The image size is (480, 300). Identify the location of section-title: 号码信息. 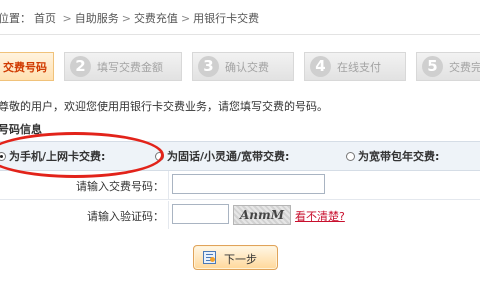
(21, 129).